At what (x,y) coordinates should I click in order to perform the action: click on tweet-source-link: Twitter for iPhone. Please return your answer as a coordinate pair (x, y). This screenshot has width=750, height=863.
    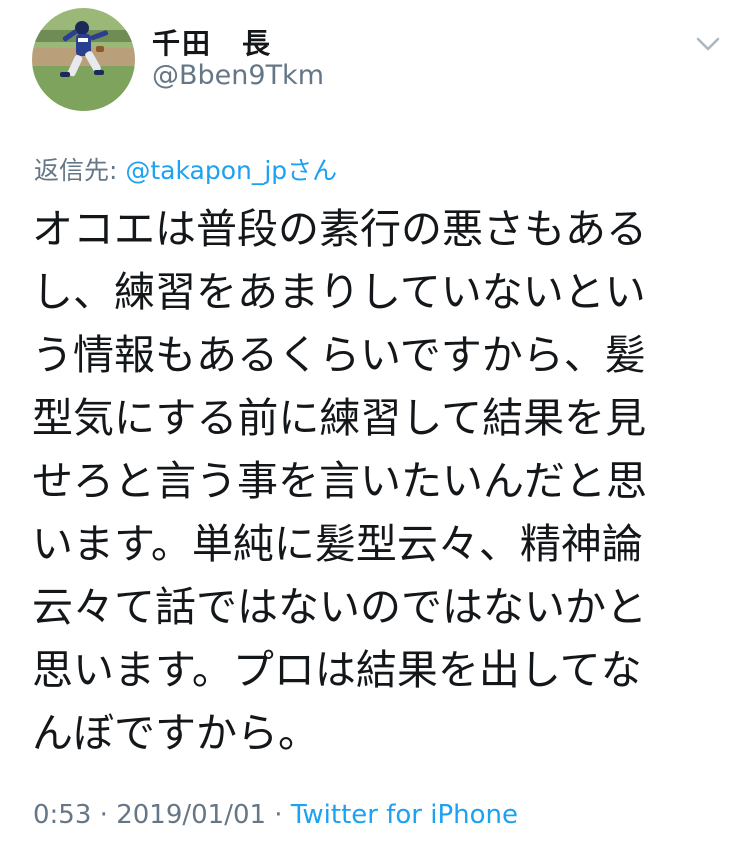
    Looking at the image, I should click on (404, 815).